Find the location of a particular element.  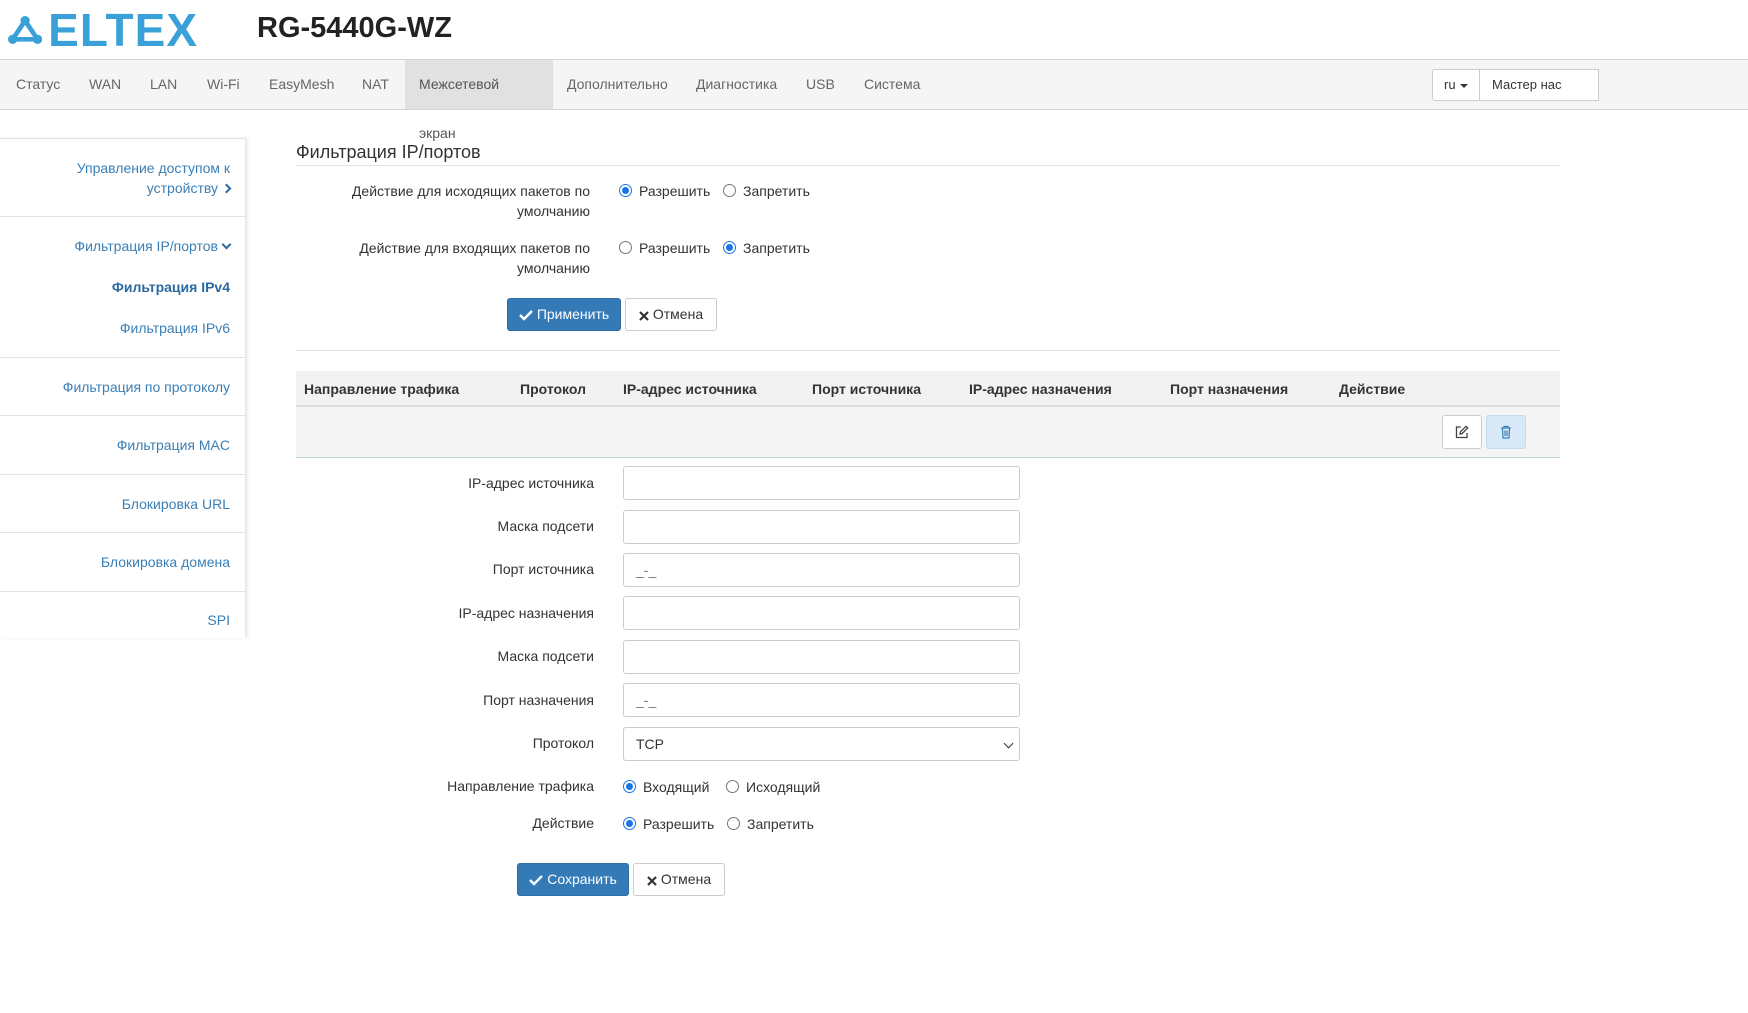

source-port-label: Порт источника is located at coordinates (543, 569).